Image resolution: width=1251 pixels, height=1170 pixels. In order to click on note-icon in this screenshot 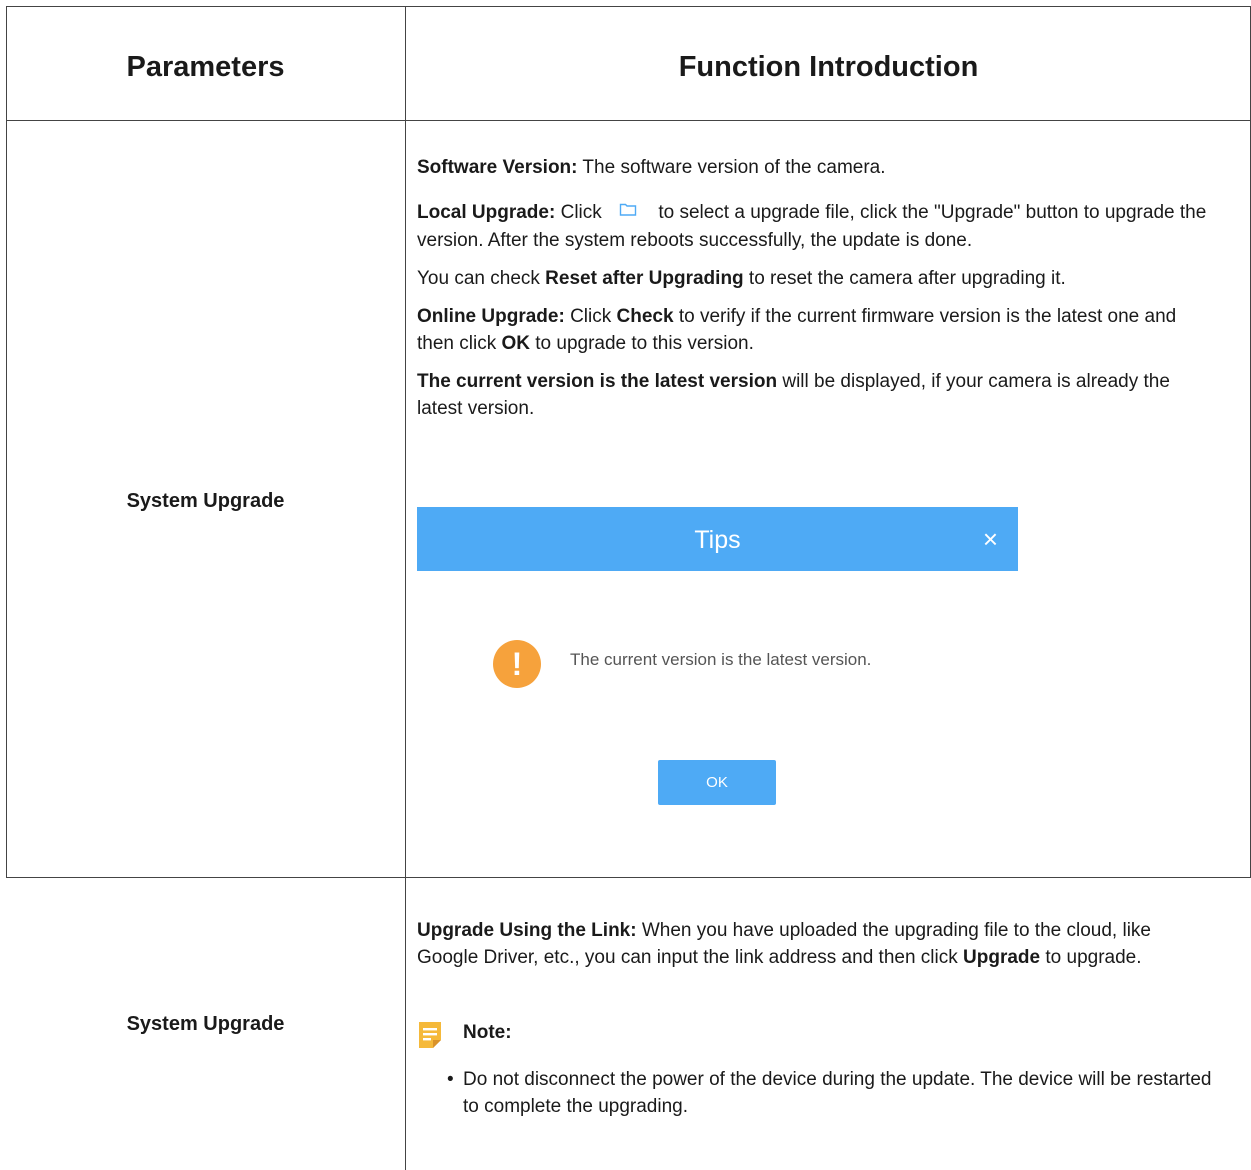, I will do `click(430, 1035)`.